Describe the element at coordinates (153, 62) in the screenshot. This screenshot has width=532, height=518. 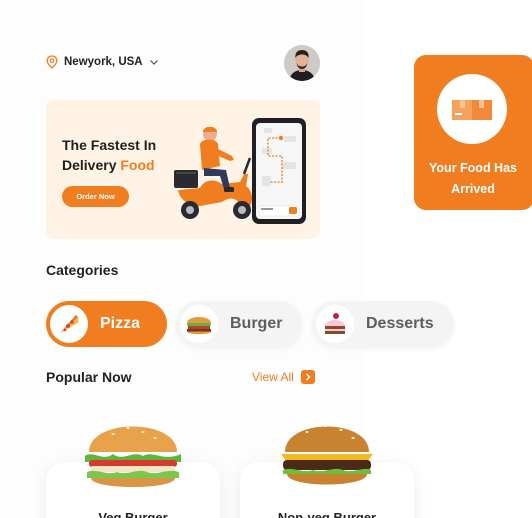
I see `chevron-down-icon` at that location.